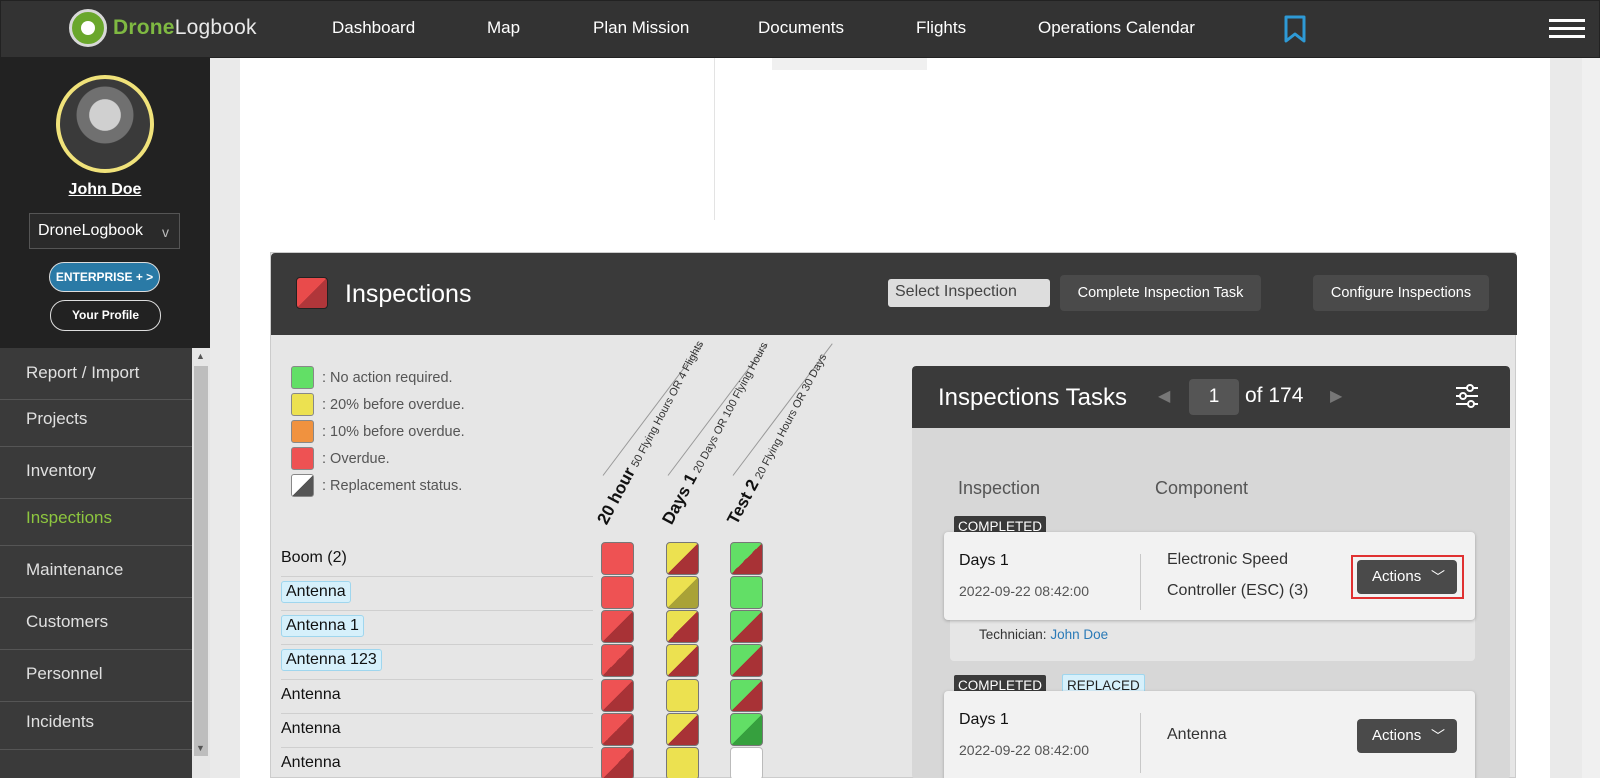 The width and height of the screenshot is (1600, 778). I want to click on nav-flights: Flights, so click(941, 28).